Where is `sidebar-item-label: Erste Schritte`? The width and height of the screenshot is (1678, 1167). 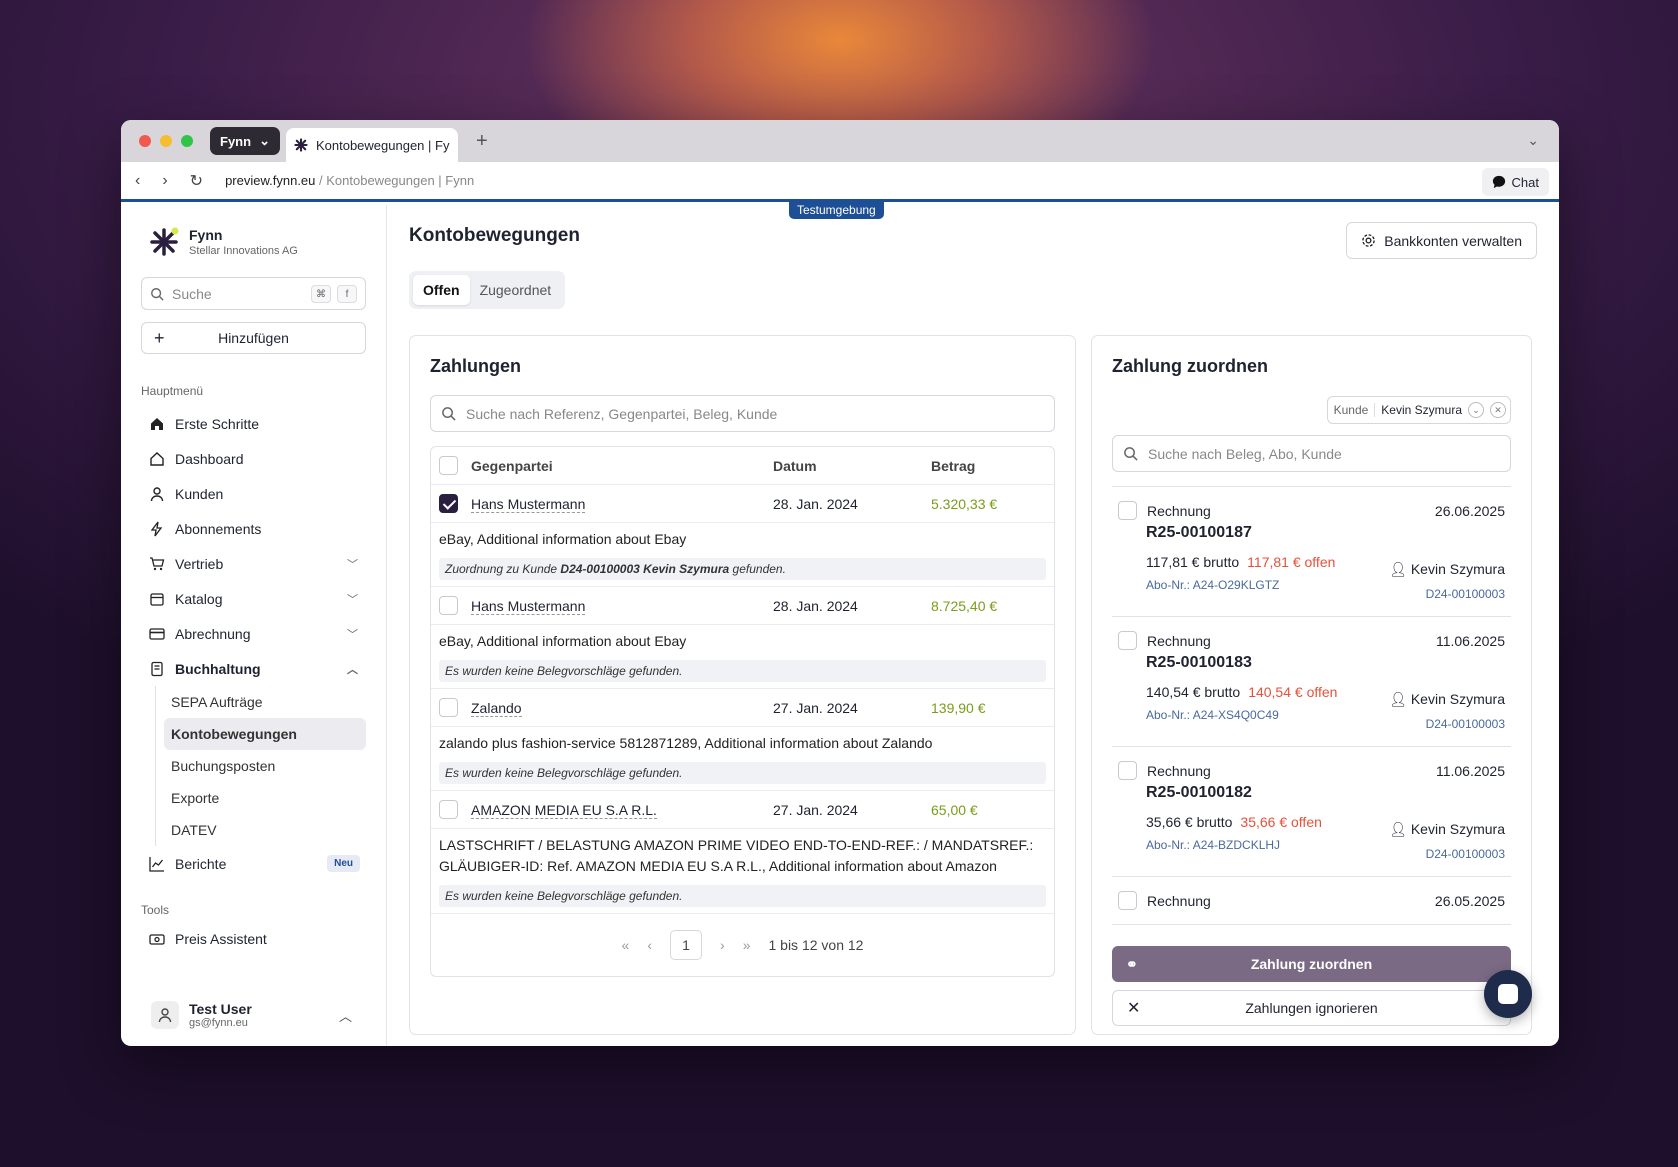
sidebar-item-label: Erste Schritte is located at coordinates (217, 423).